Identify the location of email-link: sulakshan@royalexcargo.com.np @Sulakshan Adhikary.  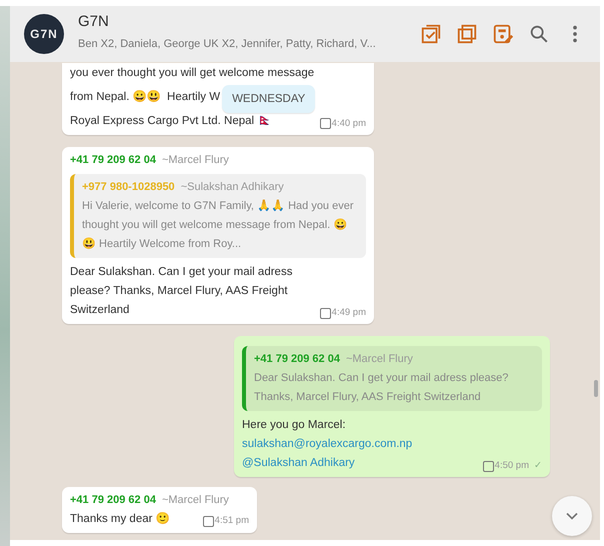
(359, 454).